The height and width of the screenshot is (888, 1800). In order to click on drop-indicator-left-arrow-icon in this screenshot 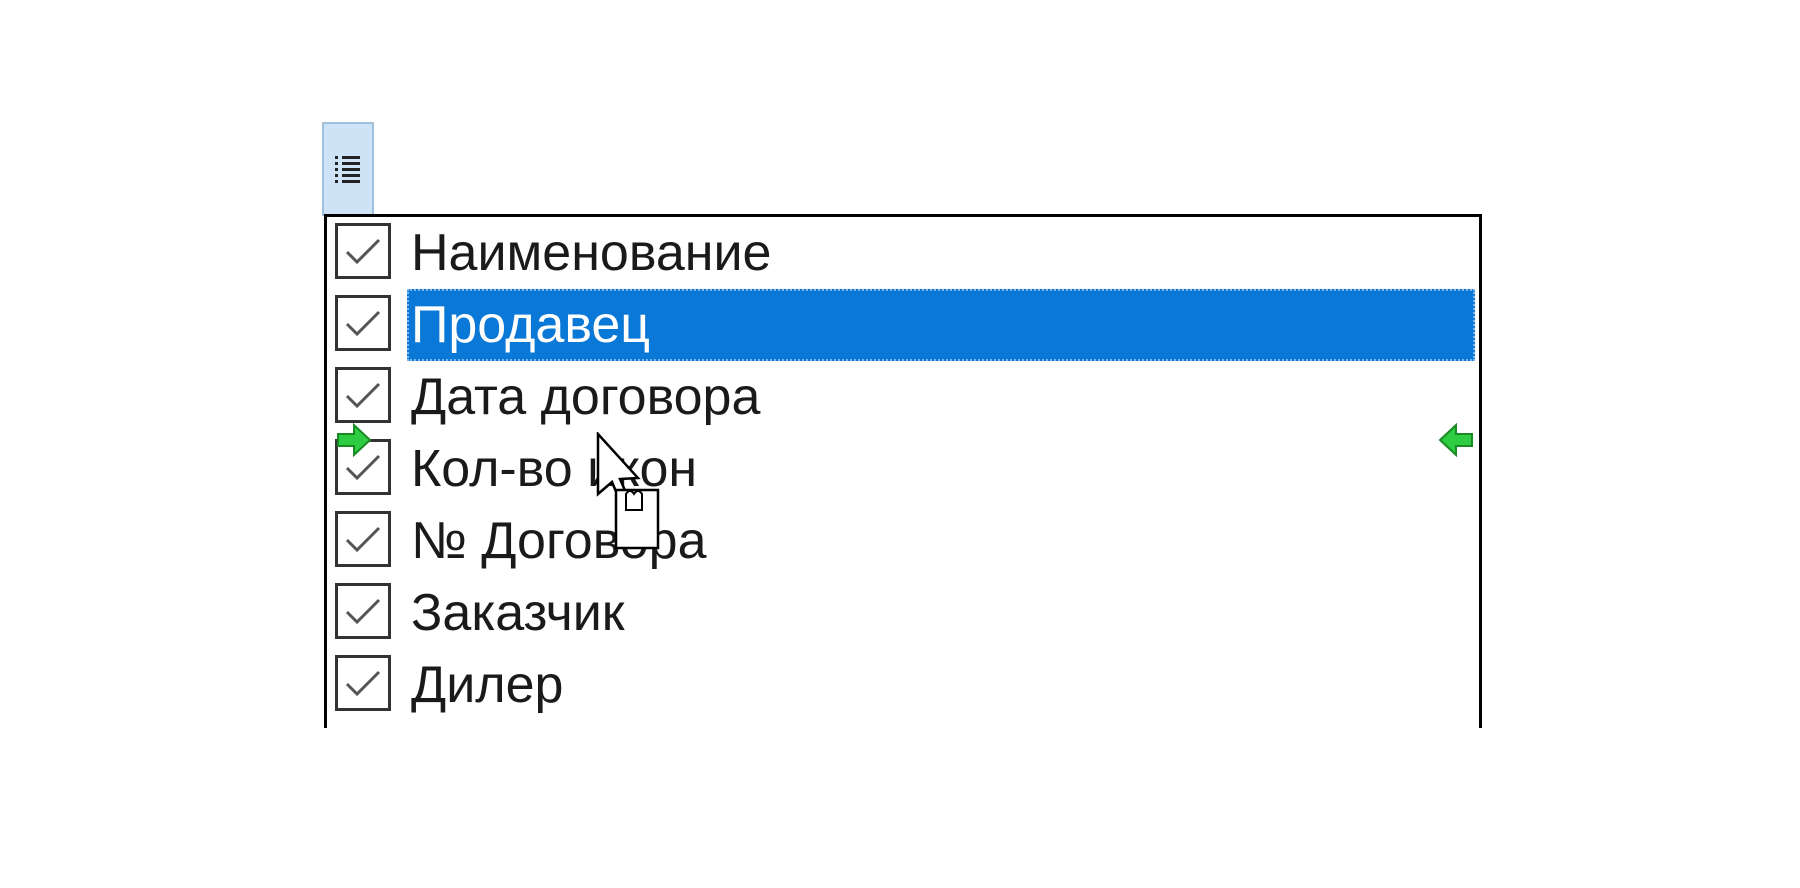, I will do `click(1455, 440)`.